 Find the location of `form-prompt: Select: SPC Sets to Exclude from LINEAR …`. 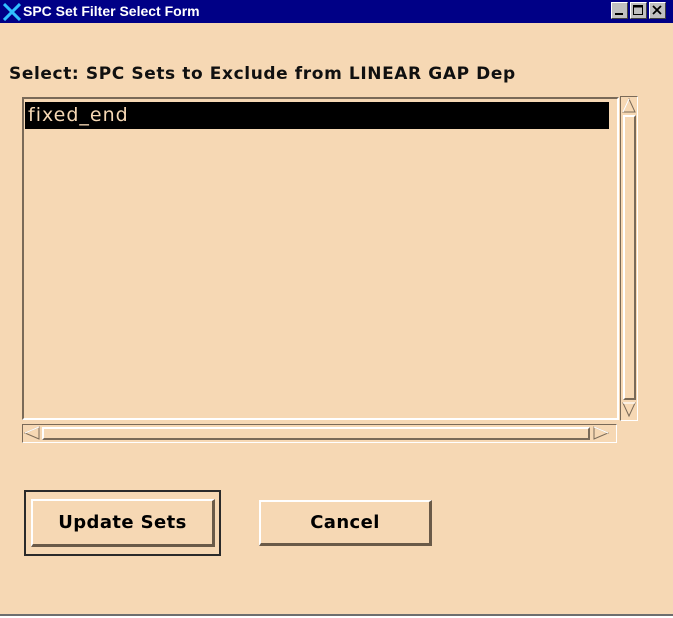

form-prompt: Select: SPC Sets to Exclude from LINEAR … is located at coordinates (262, 74).